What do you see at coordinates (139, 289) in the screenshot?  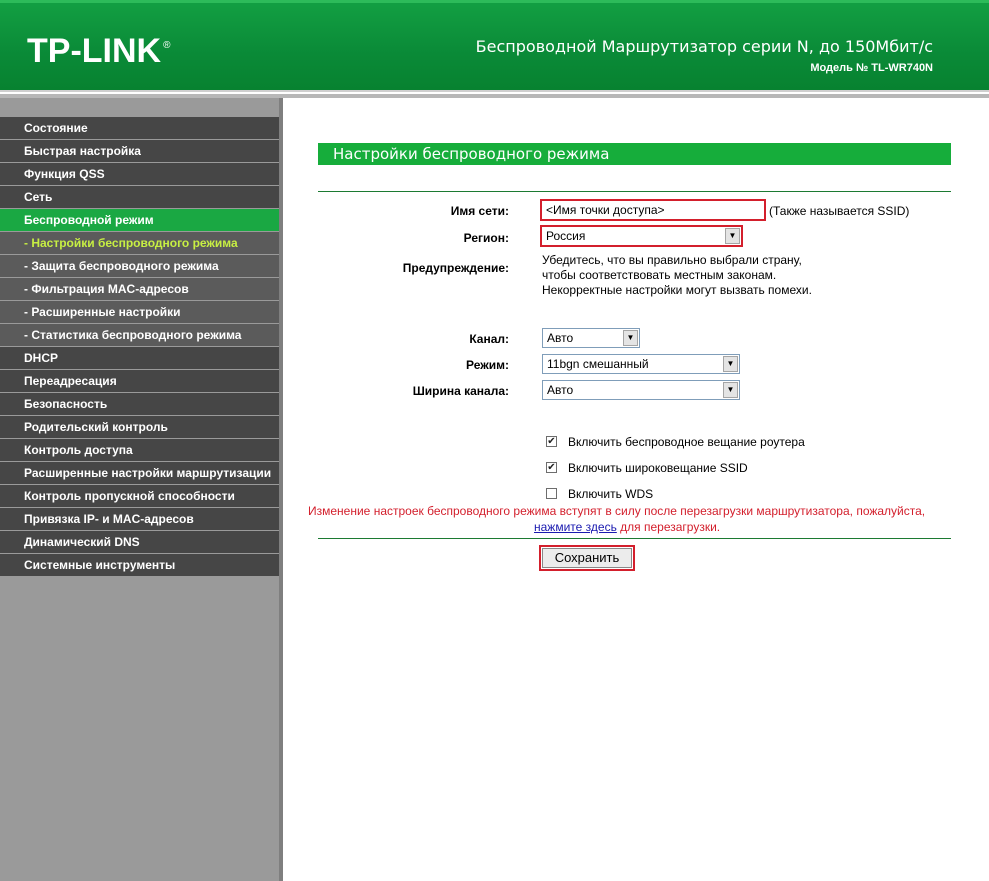 I see `sidebar-item: - Фильтрация MAC-адресов` at bounding box center [139, 289].